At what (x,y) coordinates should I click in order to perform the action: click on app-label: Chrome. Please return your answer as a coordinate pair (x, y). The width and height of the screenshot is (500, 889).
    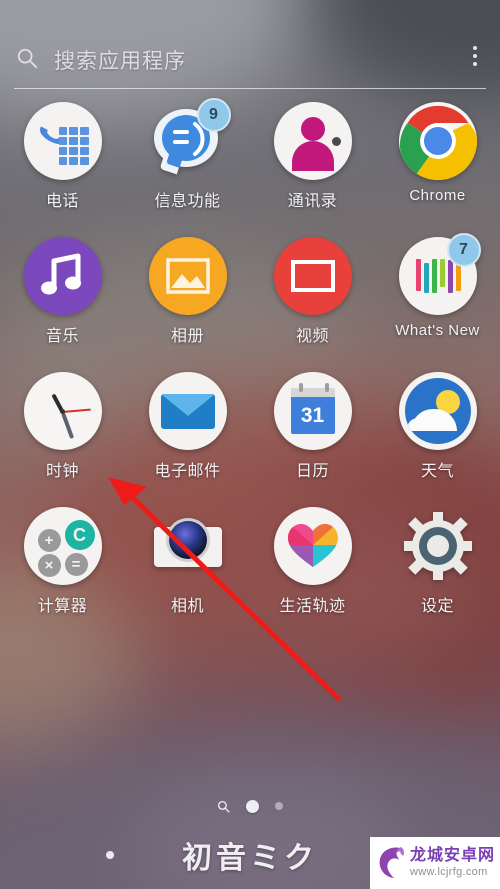
    Looking at the image, I should click on (437, 195).